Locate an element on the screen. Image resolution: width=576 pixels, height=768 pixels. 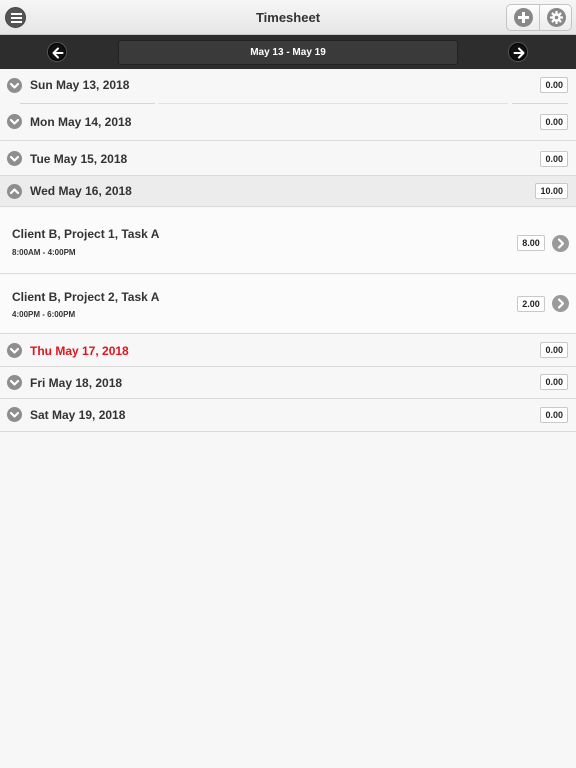
prev-week-button is located at coordinates (57, 52).